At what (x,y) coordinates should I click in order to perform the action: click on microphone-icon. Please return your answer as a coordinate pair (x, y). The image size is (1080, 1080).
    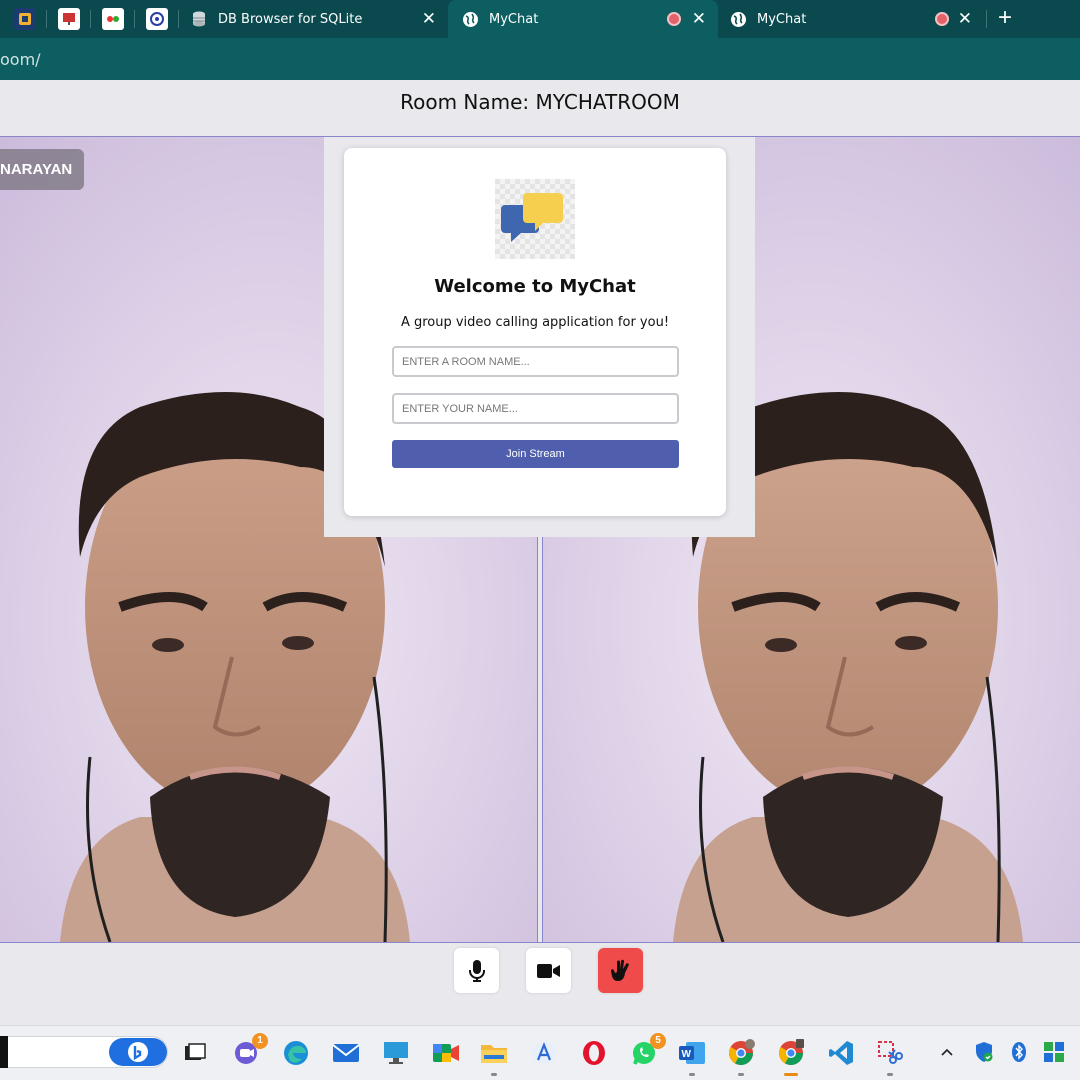
    Looking at the image, I should click on (476, 970).